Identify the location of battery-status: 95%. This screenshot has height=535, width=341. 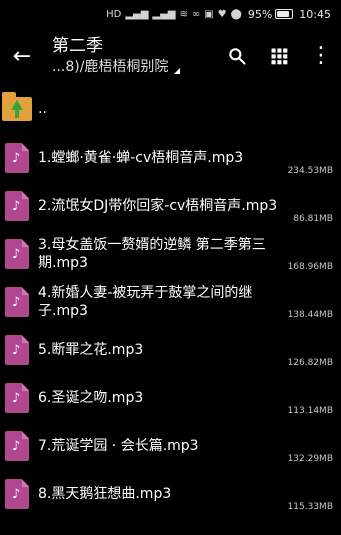
(270, 14).